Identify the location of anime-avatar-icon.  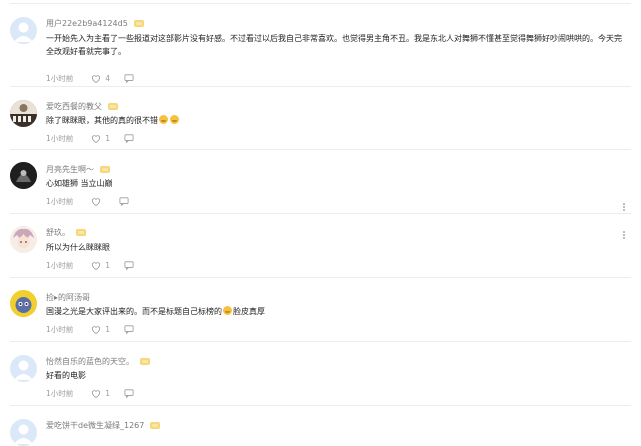
(23, 239).